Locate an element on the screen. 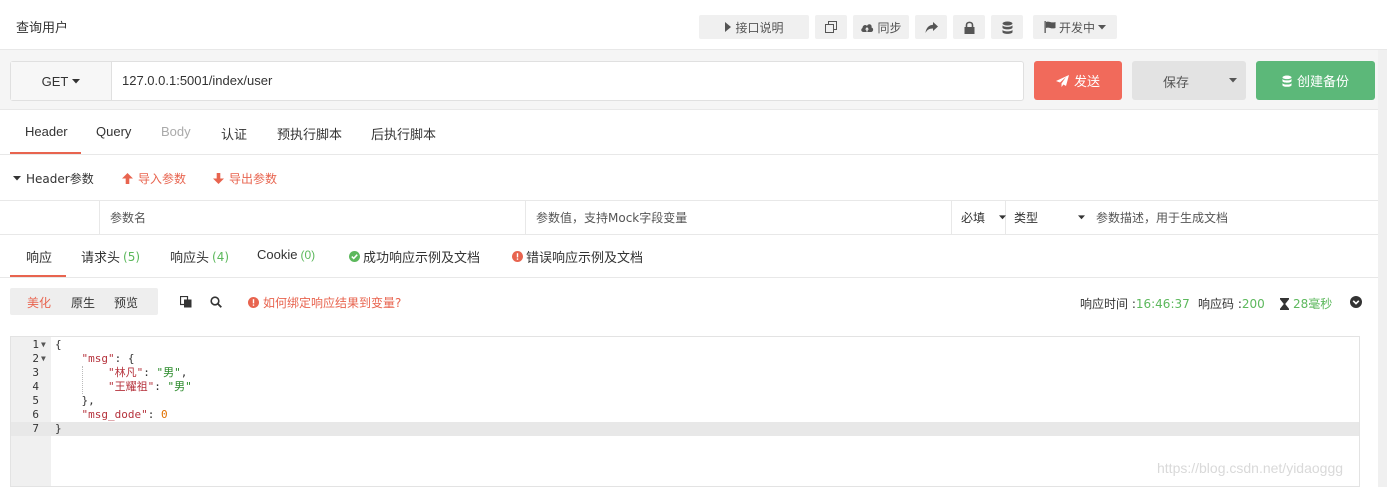 This screenshot has width=1387, height=487. tab-post-script: 后执行脚本 is located at coordinates (403, 133).